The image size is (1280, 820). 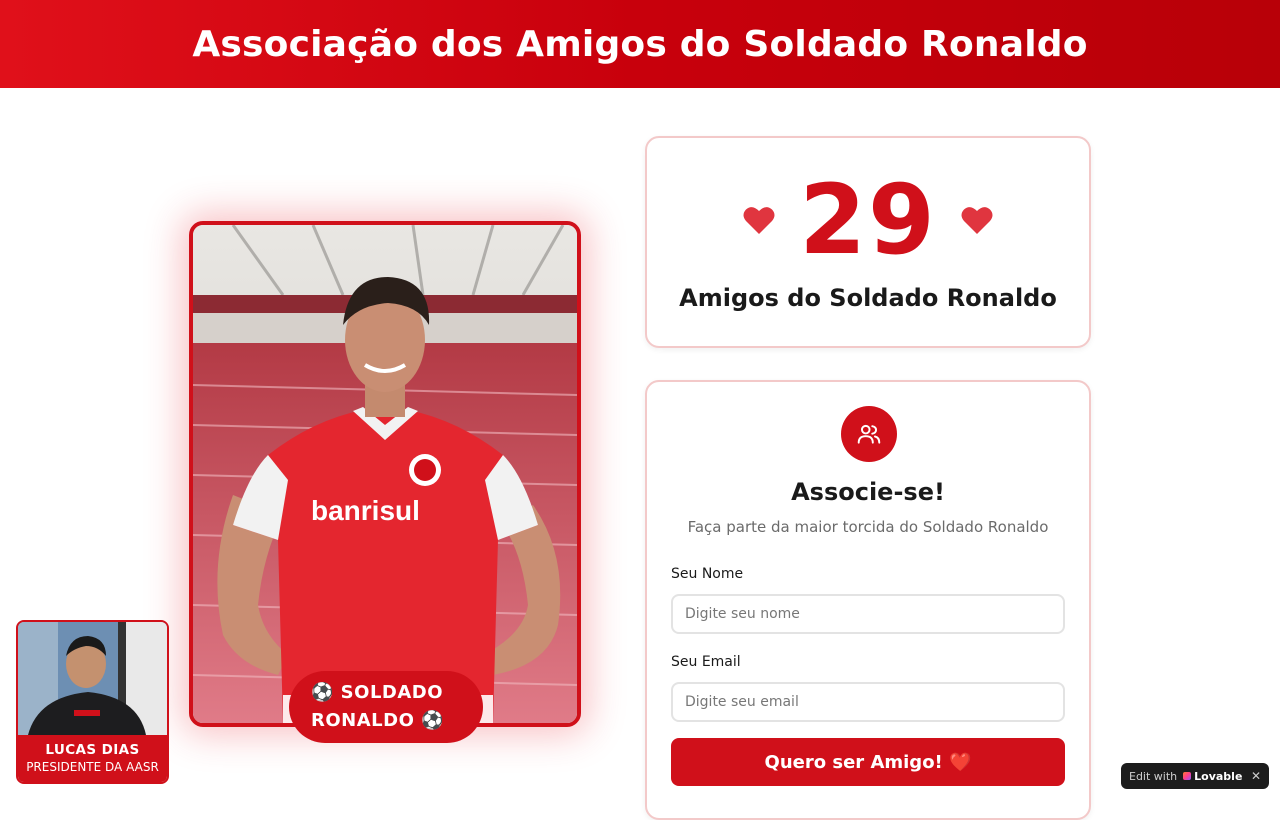 I want to click on close-icon: ✕, so click(x=1256, y=776).